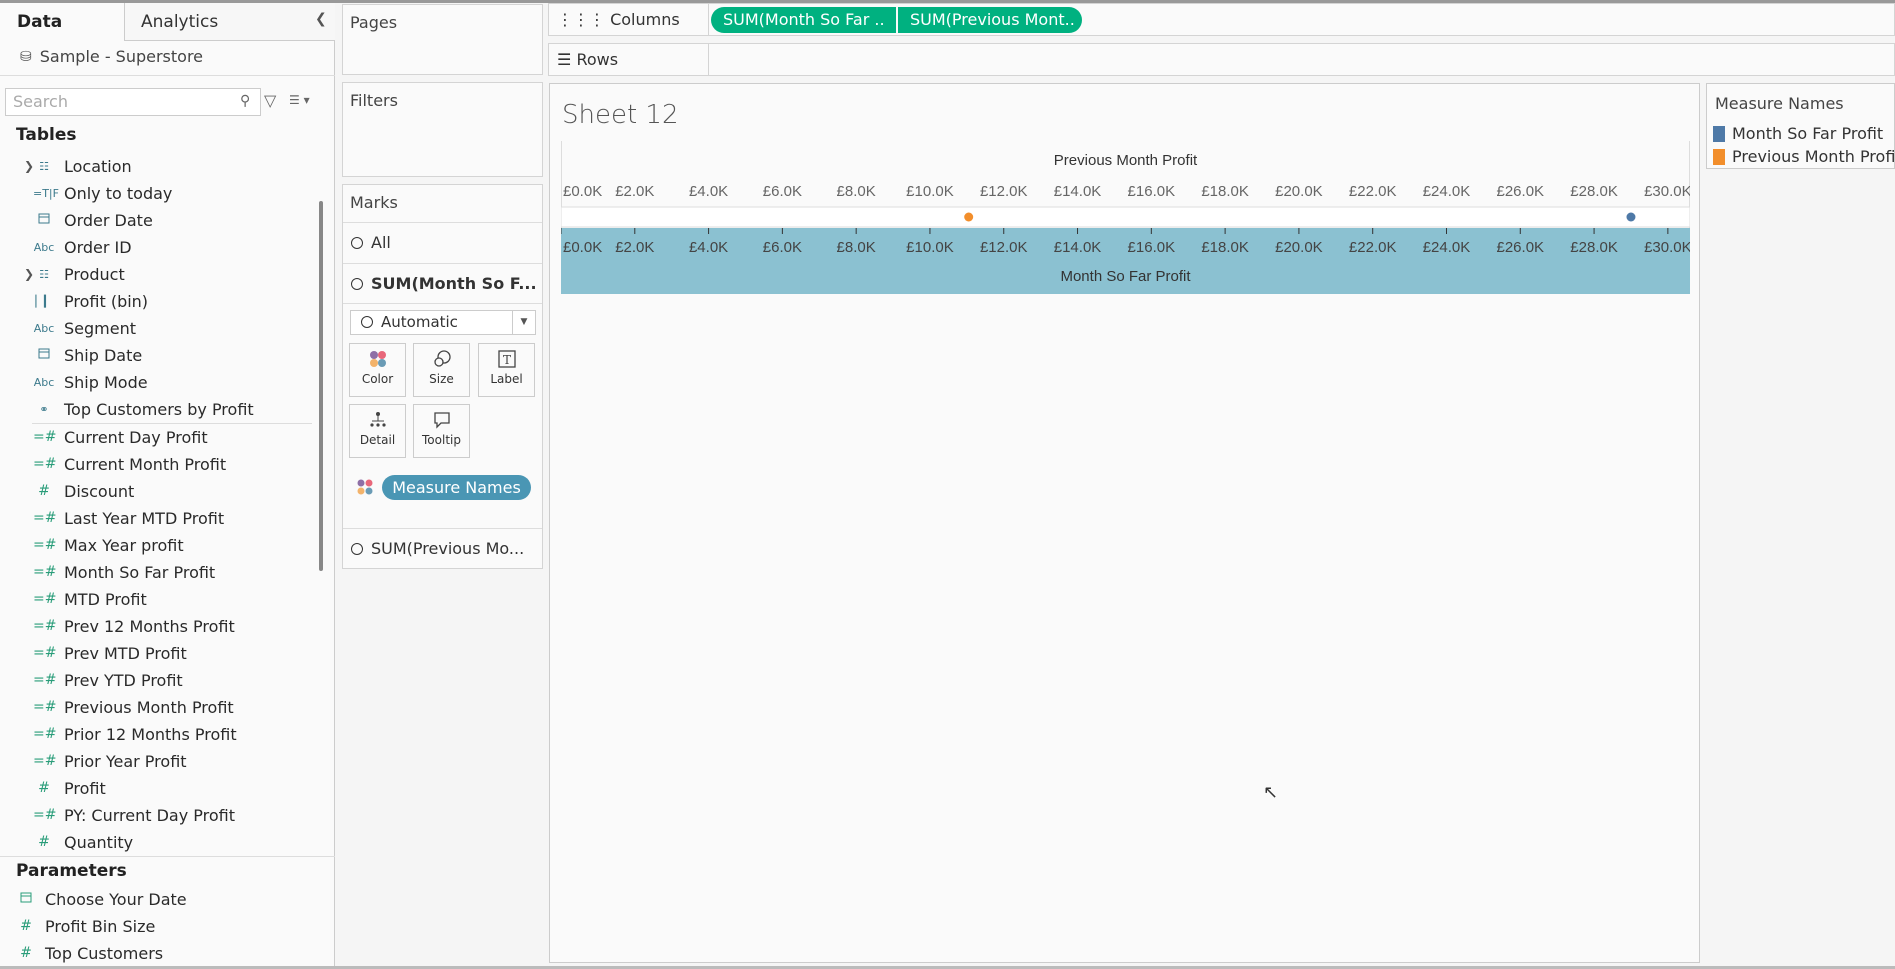 The height and width of the screenshot is (969, 1895). What do you see at coordinates (1719, 156) in the screenshot?
I see `legend-swatch` at bounding box center [1719, 156].